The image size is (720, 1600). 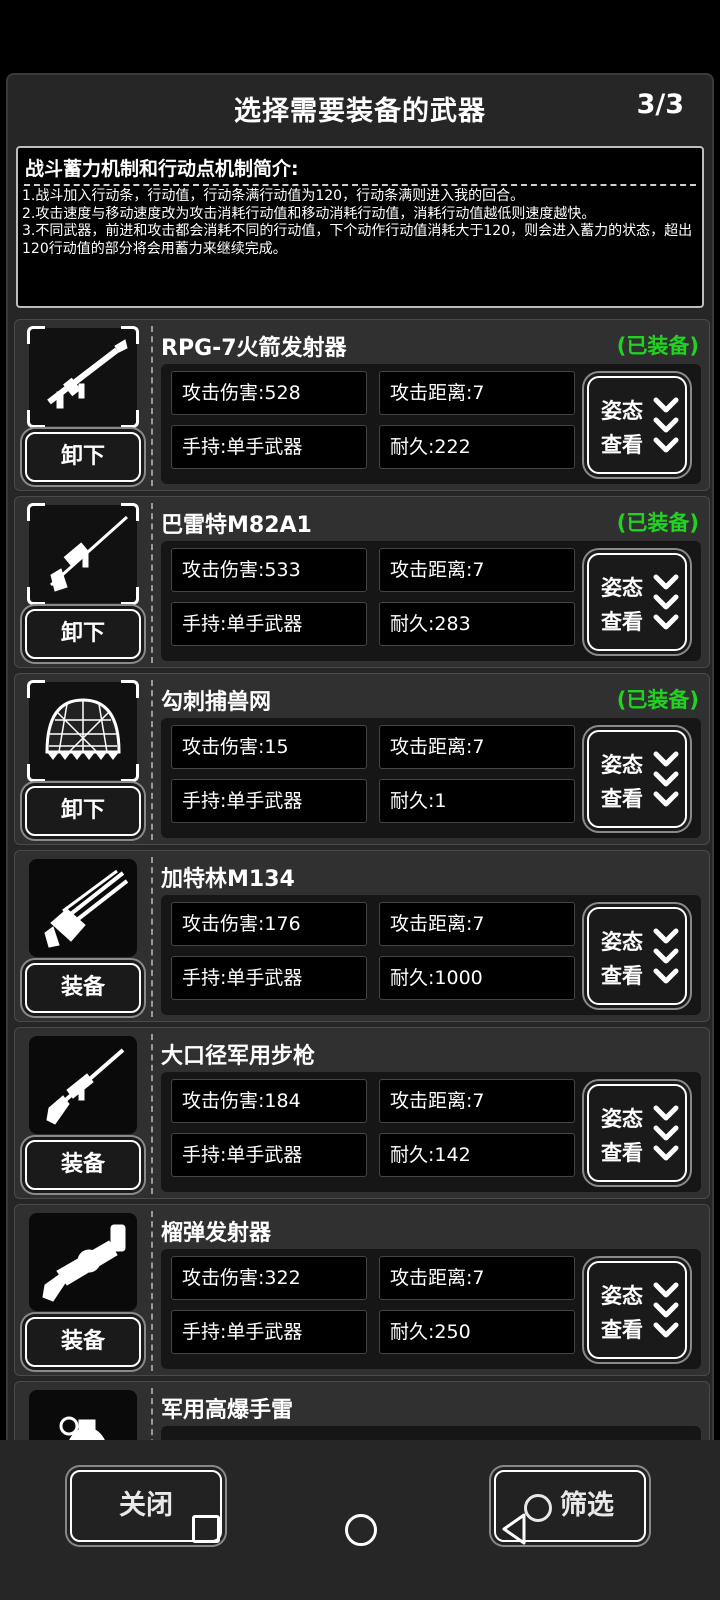 What do you see at coordinates (89, 553) in the screenshot?
I see `sniper-rifle-icon` at bounding box center [89, 553].